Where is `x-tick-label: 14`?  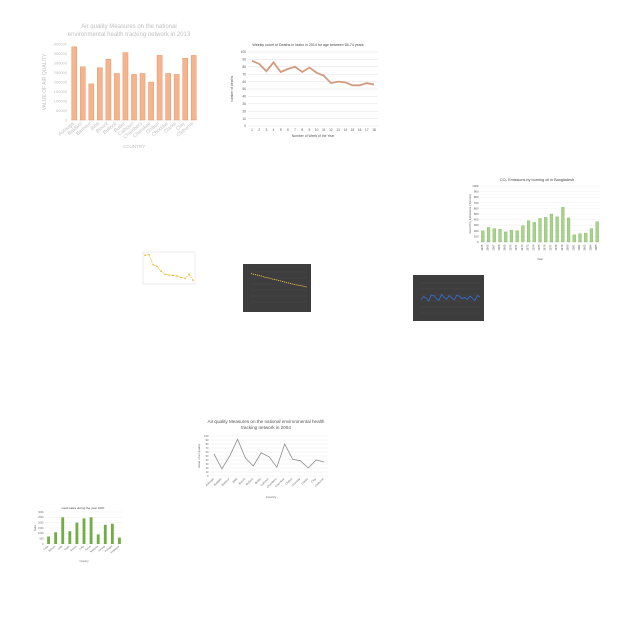
x-tick-label: 14 is located at coordinates (346, 130).